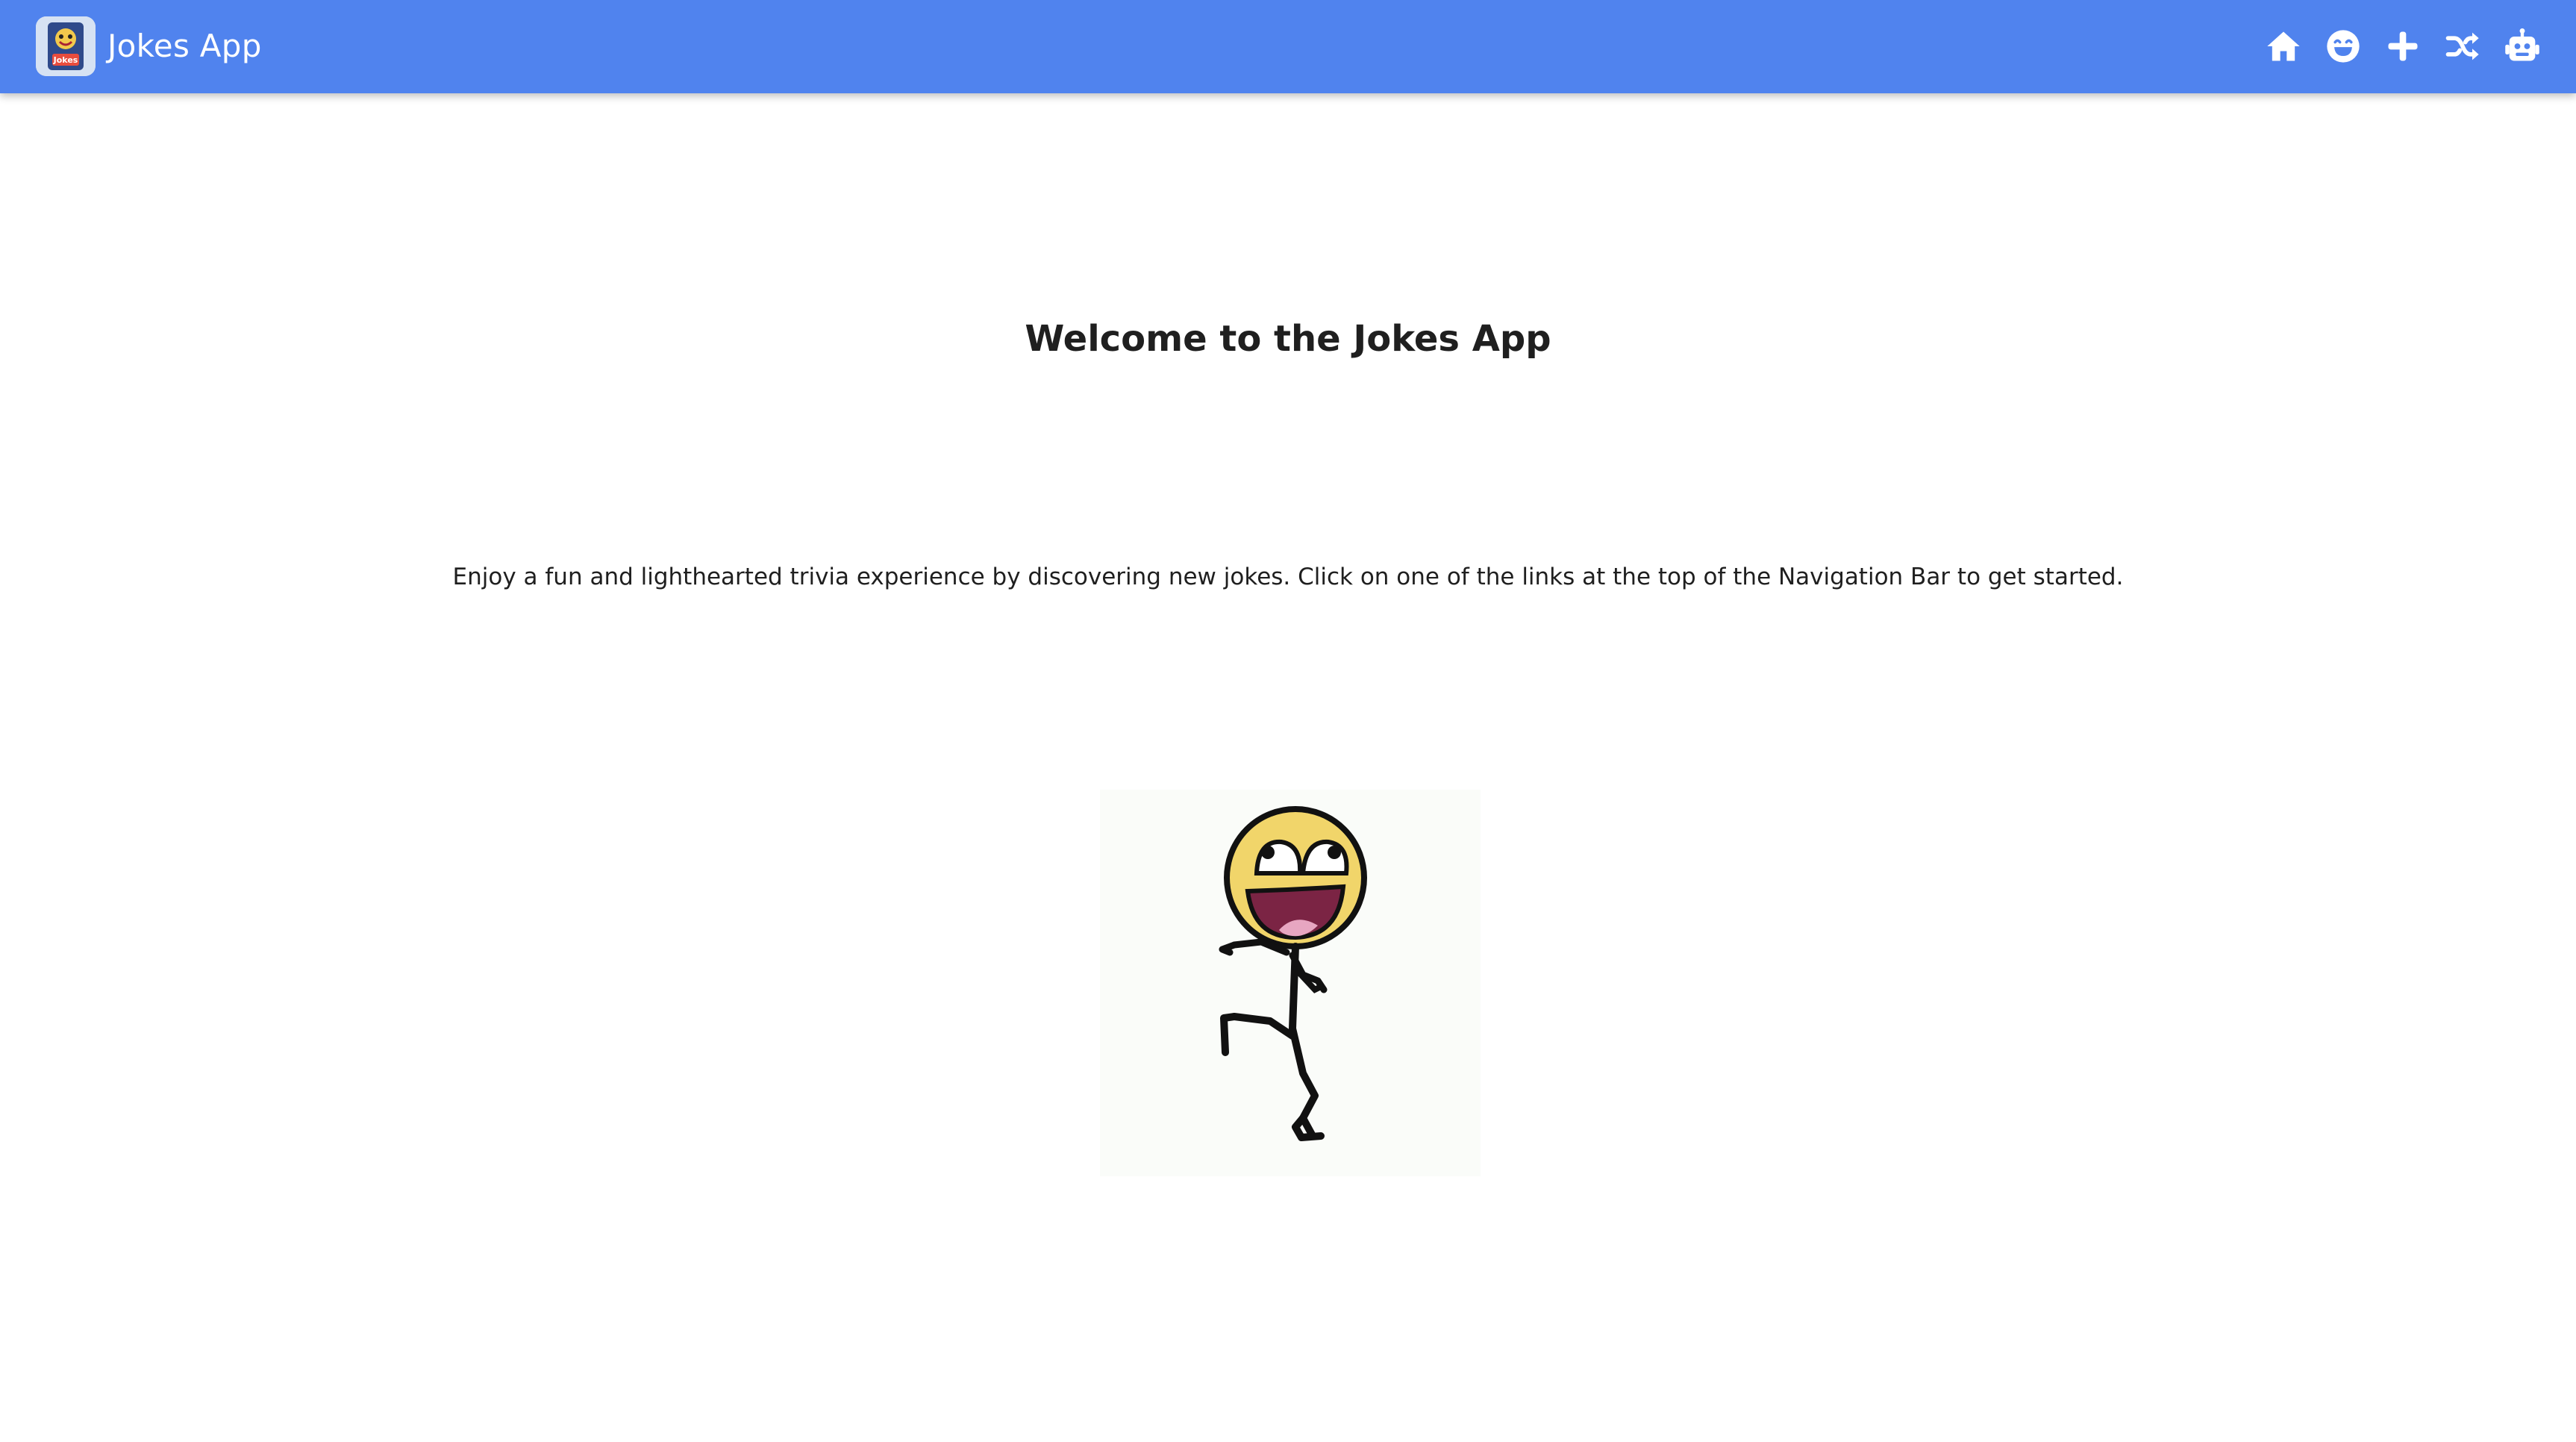 The height and width of the screenshot is (1442, 2576). I want to click on laugh-icon, so click(2343, 46).